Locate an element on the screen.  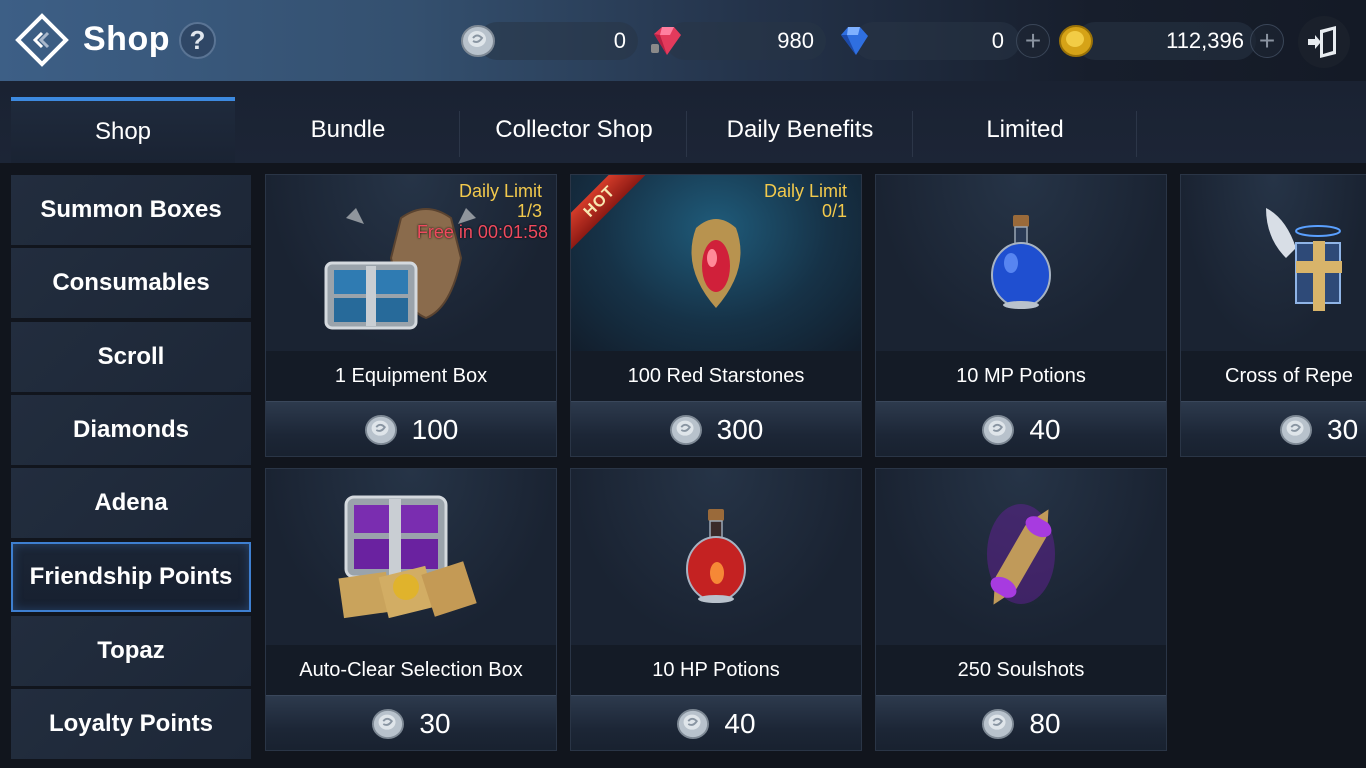
tab-daily-benefits: Daily Benefits is located at coordinates (800, 130).